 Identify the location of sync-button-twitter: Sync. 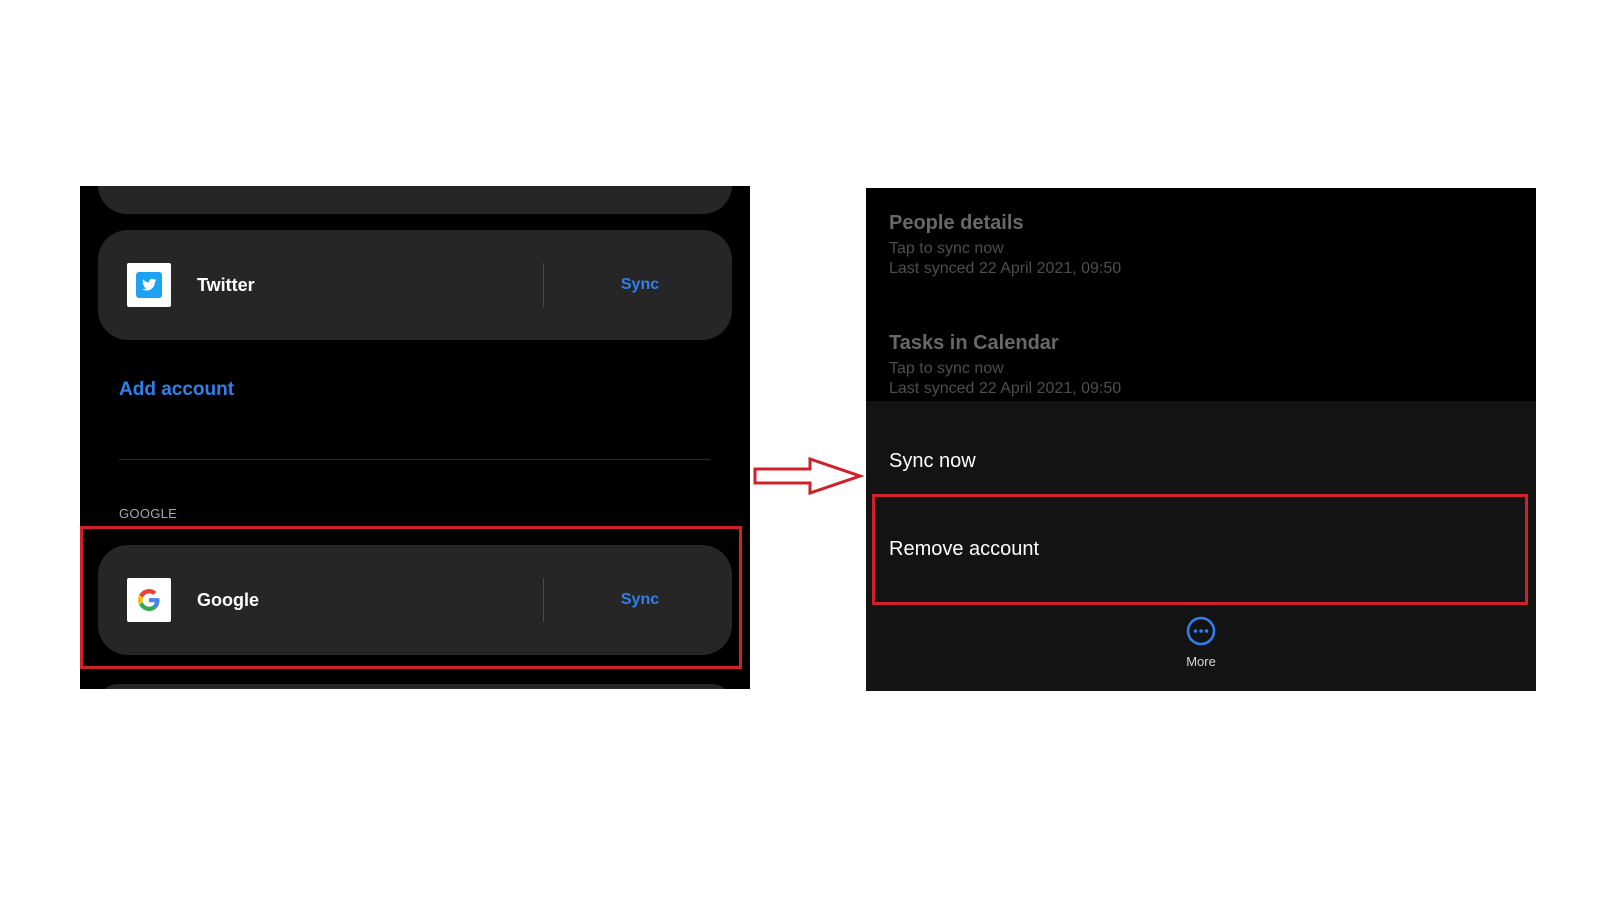
(640, 285).